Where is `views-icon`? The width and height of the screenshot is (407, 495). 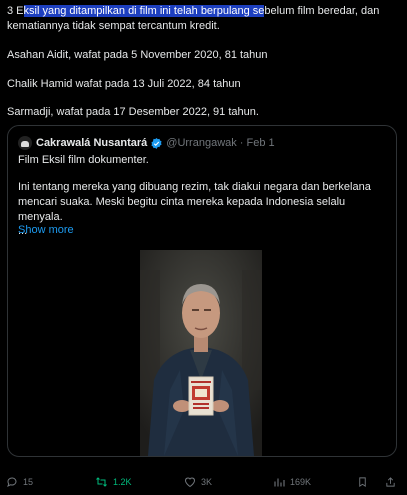 views-icon is located at coordinates (279, 482).